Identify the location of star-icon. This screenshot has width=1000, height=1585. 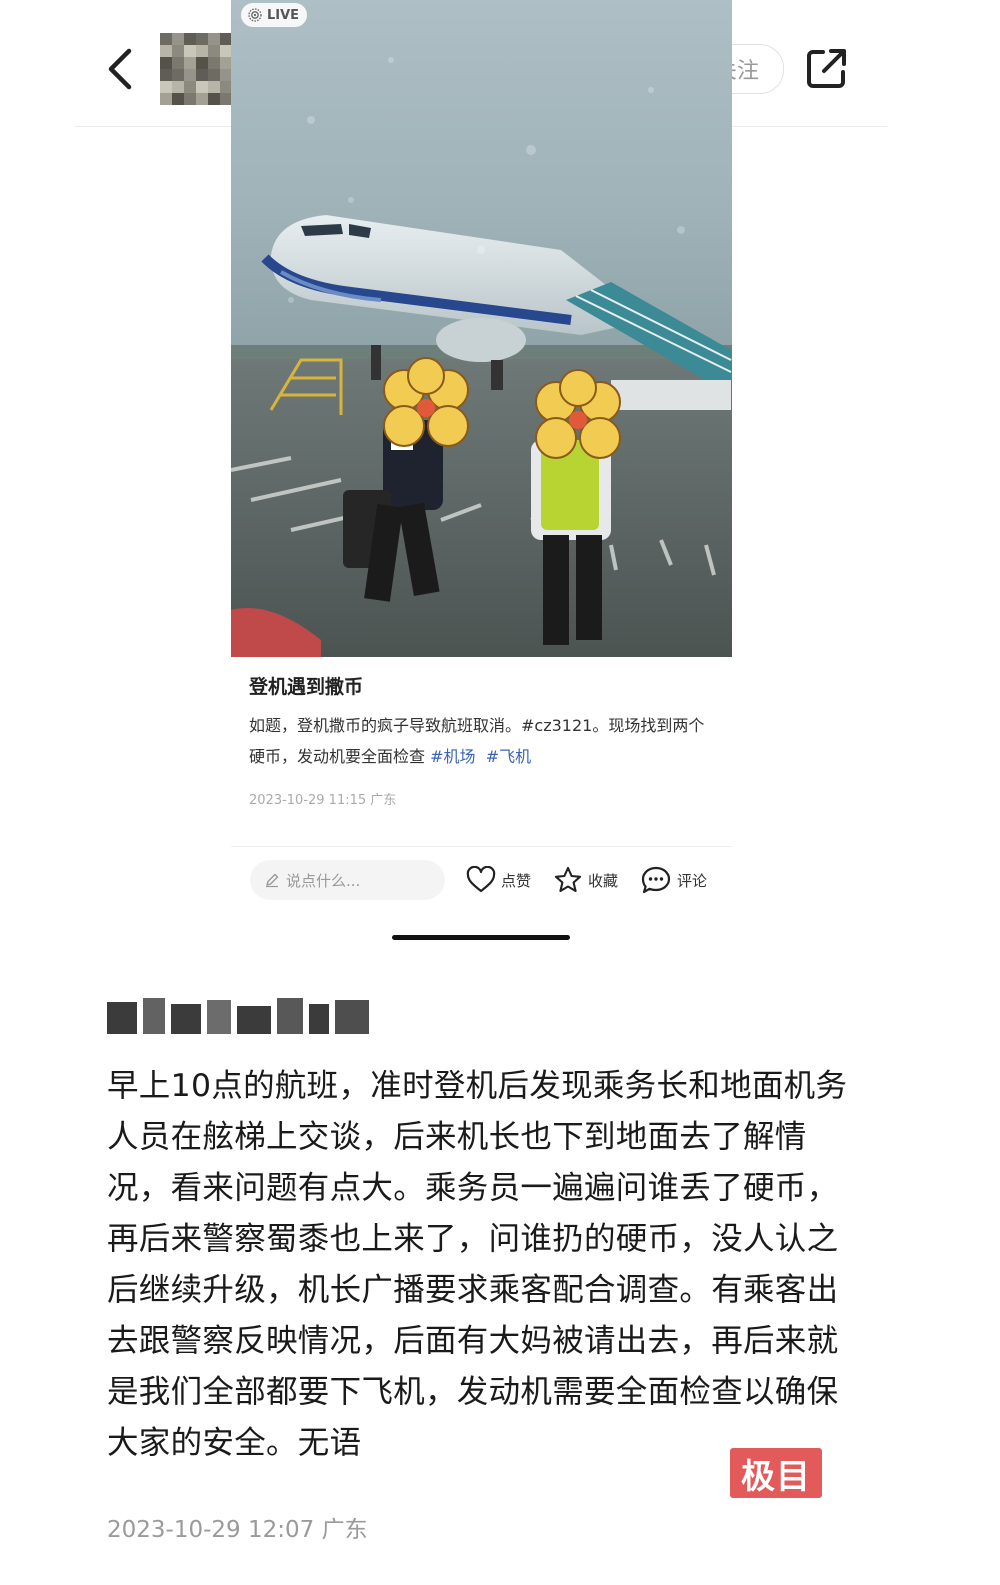
(568, 879).